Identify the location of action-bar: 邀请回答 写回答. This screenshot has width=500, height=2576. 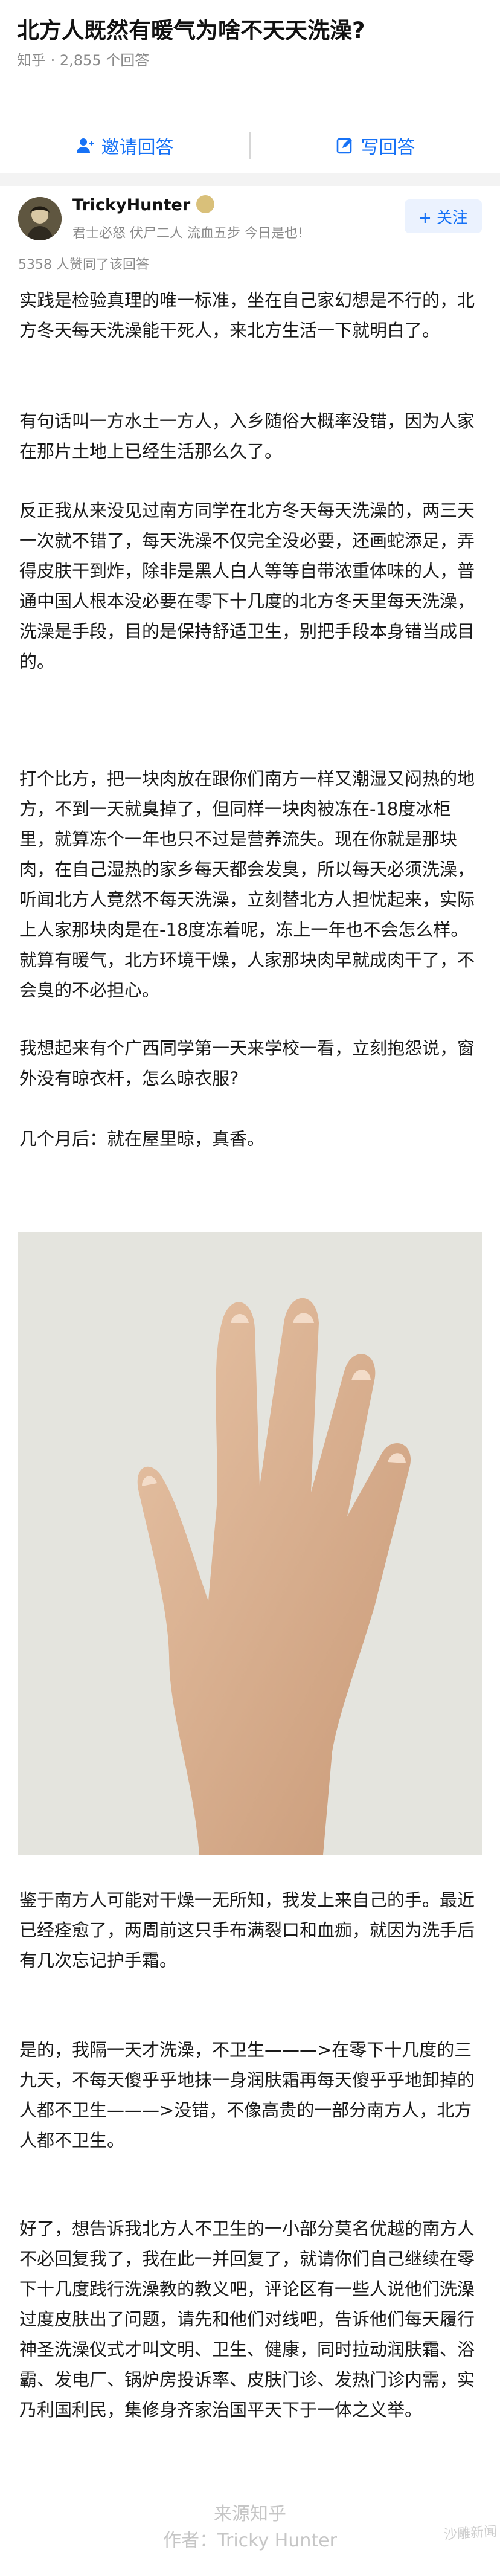
(250, 145).